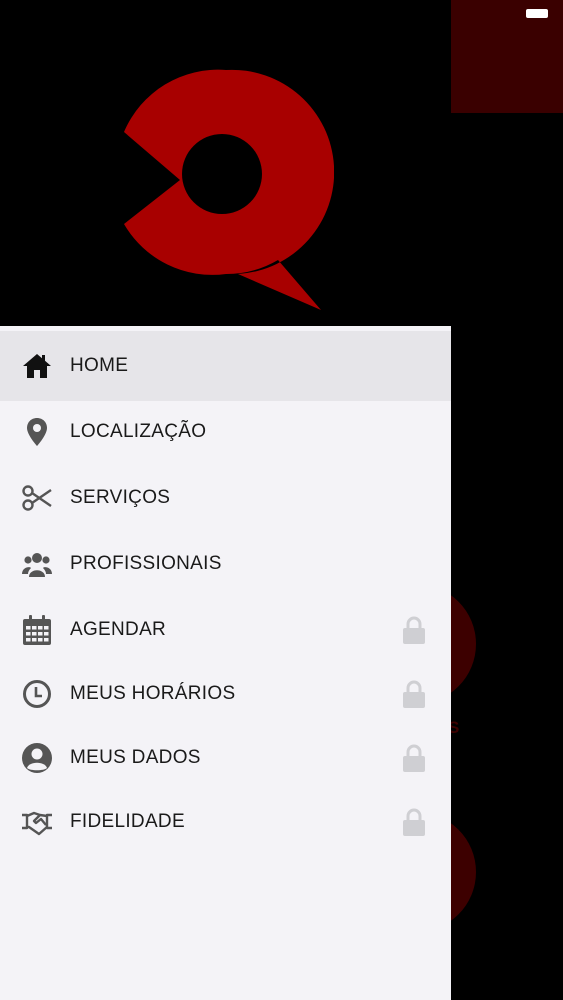  Describe the element at coordinates (120, 497) in the screenshot. I see `menu-item-label: SERVIÇOS` at that location.